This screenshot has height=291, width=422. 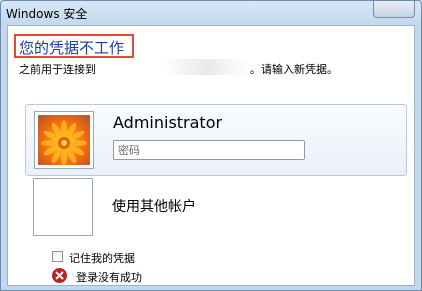 I want to click on redaction-blur, so click(x=207, y=67).